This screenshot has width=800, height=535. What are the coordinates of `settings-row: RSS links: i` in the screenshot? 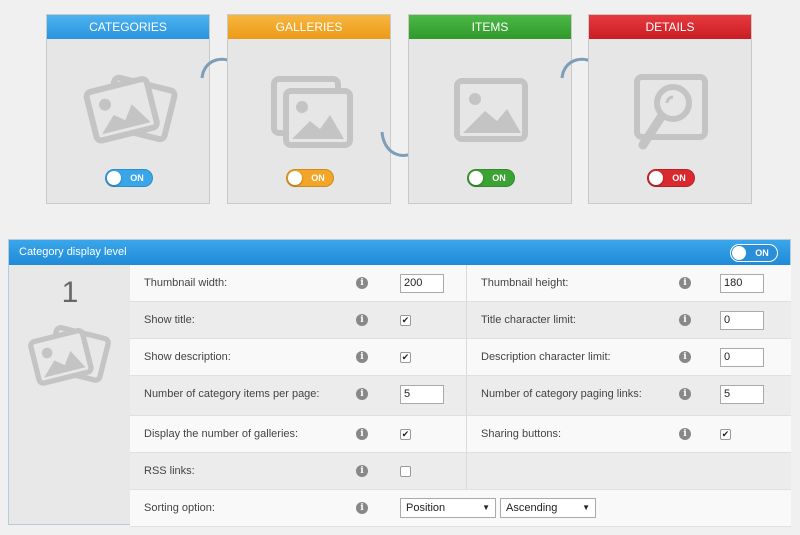 It's located at (460, 471).